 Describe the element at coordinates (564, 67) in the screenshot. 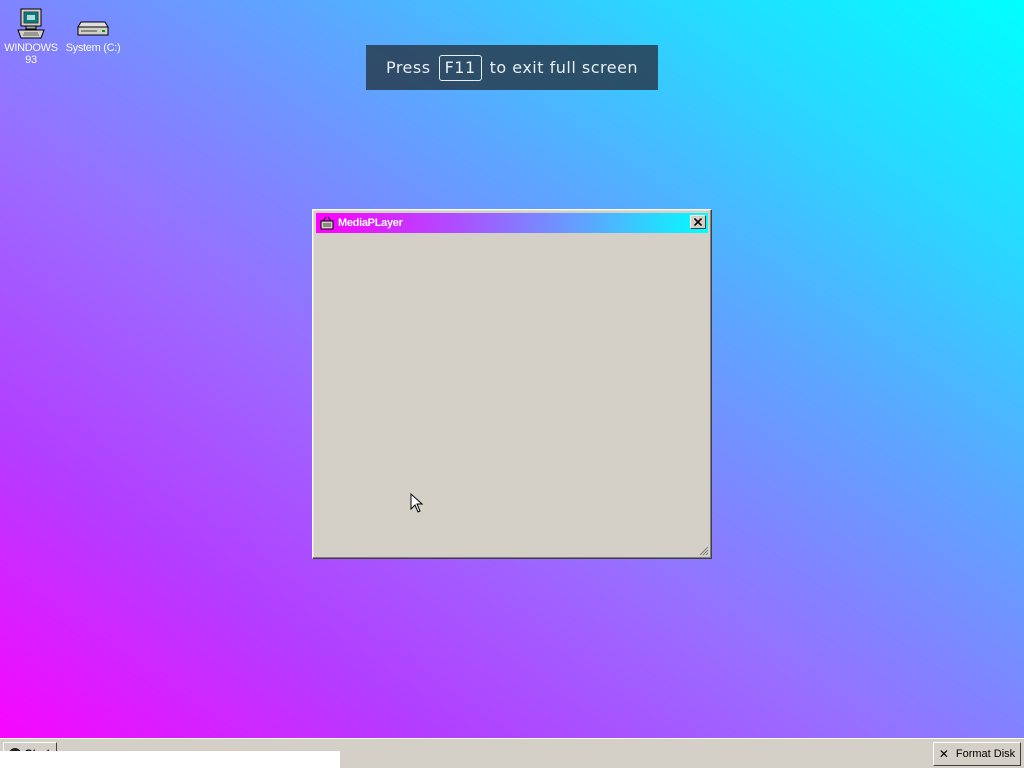

I see `fullscreen-hint-suffix: to exit full screen` at that location.